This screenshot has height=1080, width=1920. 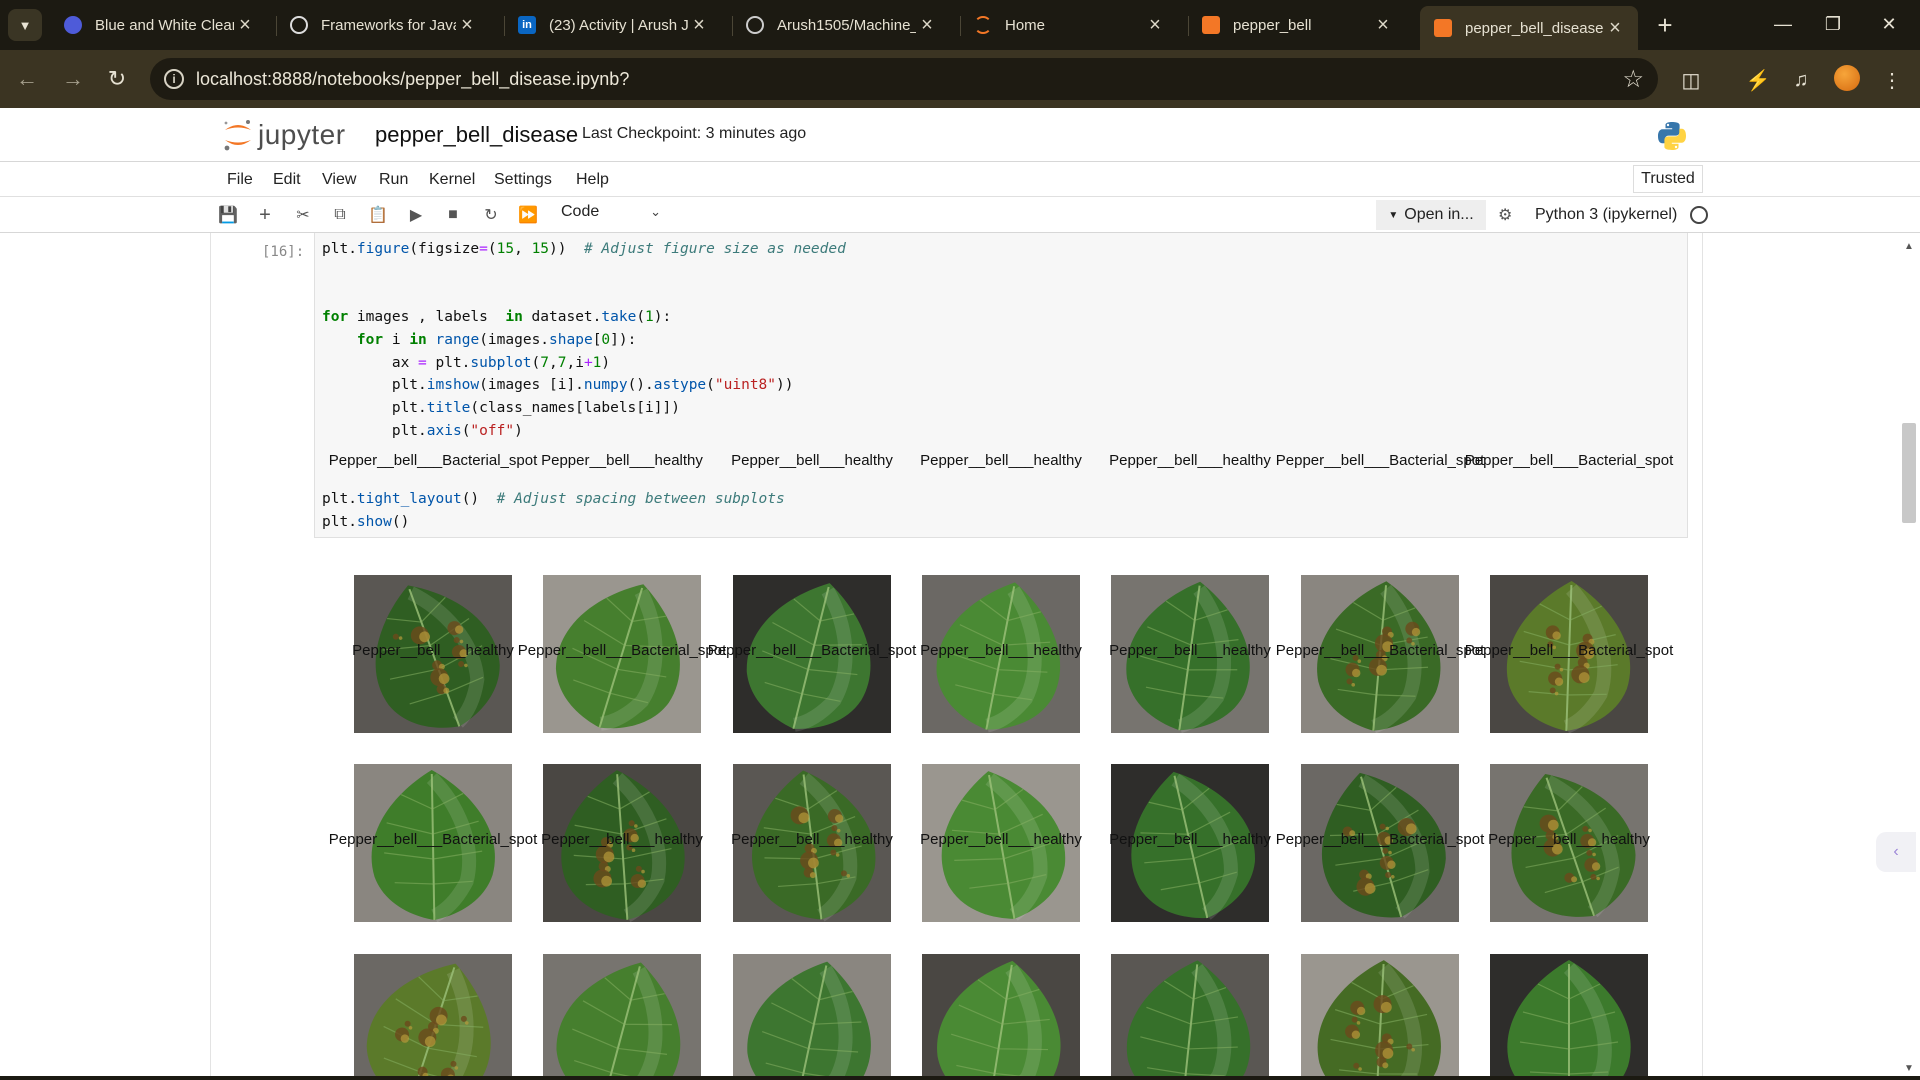 I want to click on browser-tab-6: pepper_bell ×, so click(x=1297, y=25).